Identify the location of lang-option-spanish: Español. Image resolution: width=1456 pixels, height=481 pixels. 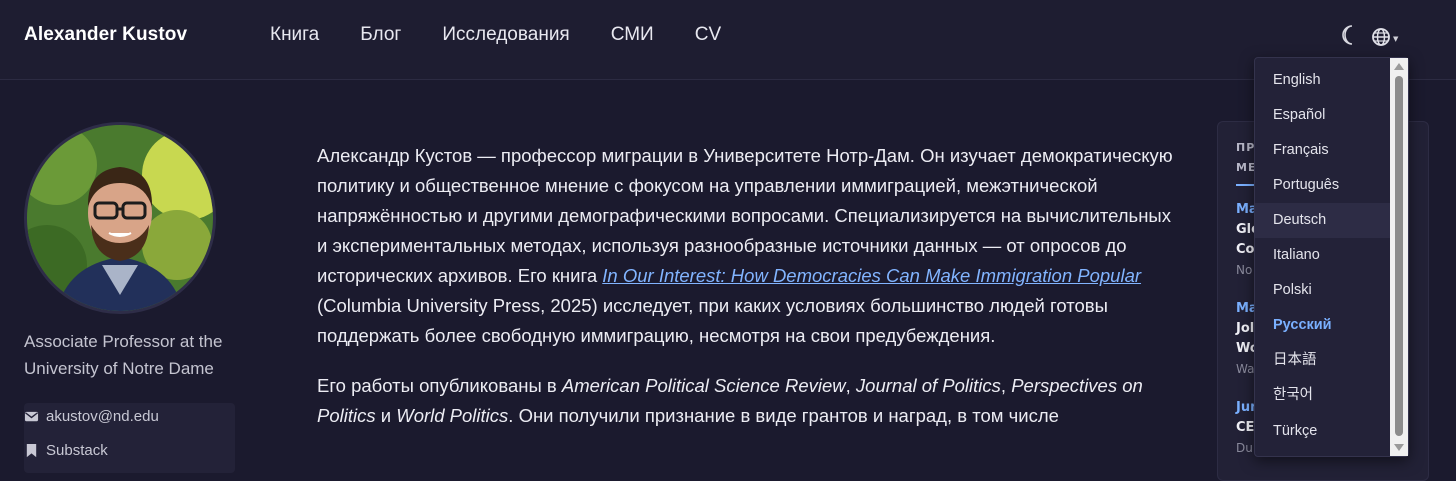
(1323, 115).